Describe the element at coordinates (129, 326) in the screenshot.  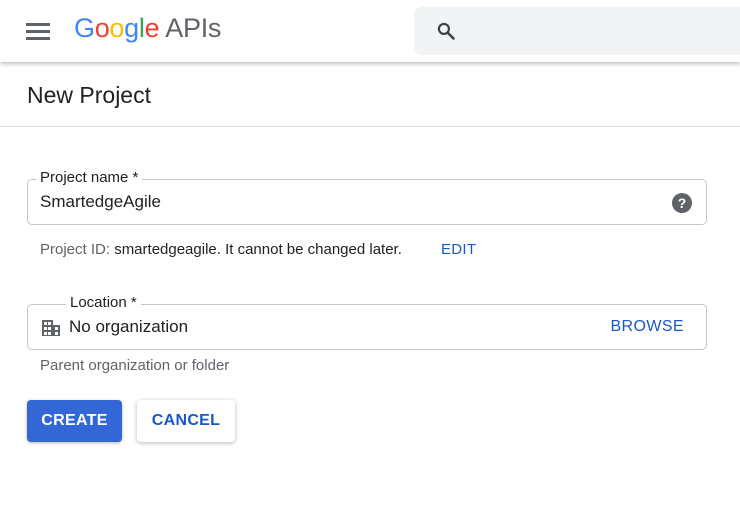
I see `location-value: No organization` at that location.